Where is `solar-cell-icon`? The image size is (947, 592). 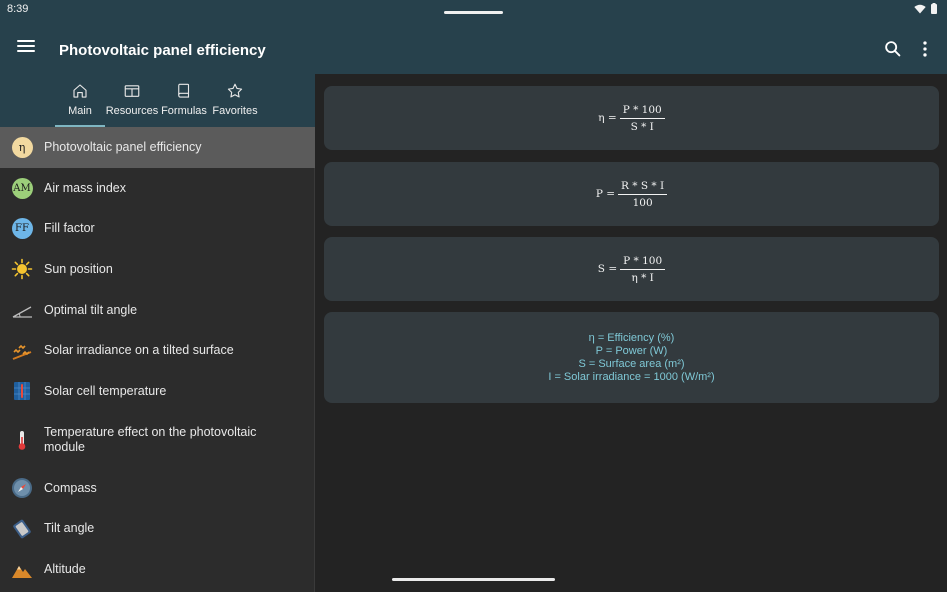 solar-cell-icon is located at coordinates (22, 391).